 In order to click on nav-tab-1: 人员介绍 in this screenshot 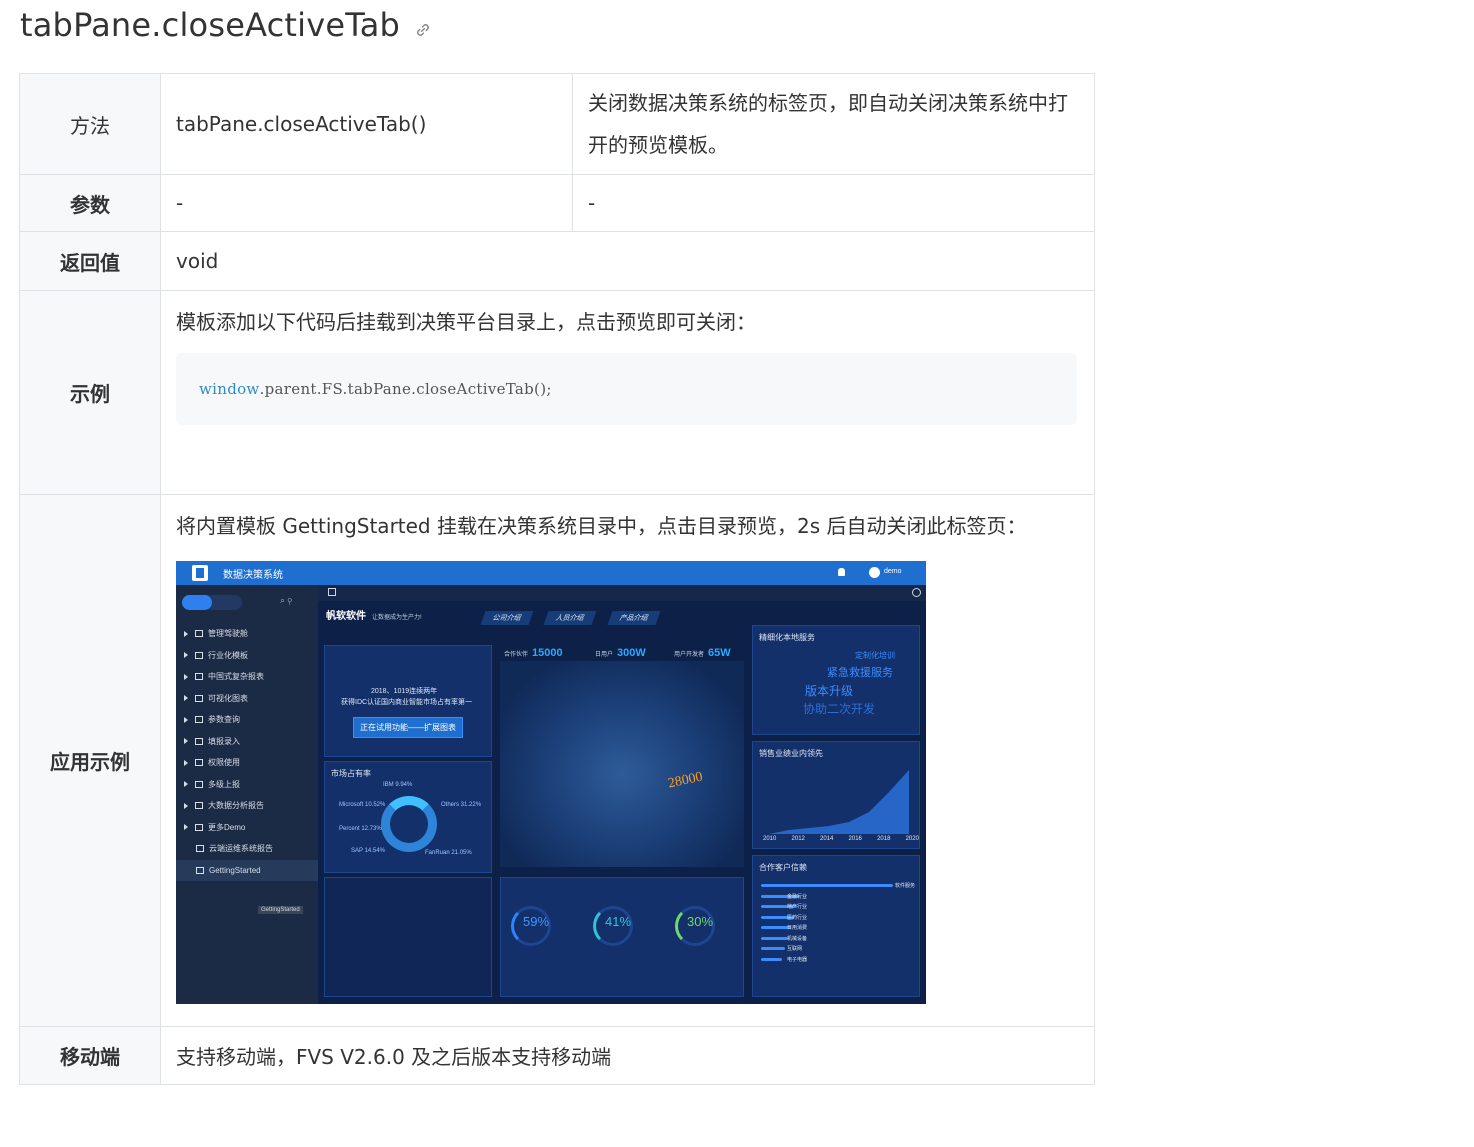, I will do `click(570, 618)`.